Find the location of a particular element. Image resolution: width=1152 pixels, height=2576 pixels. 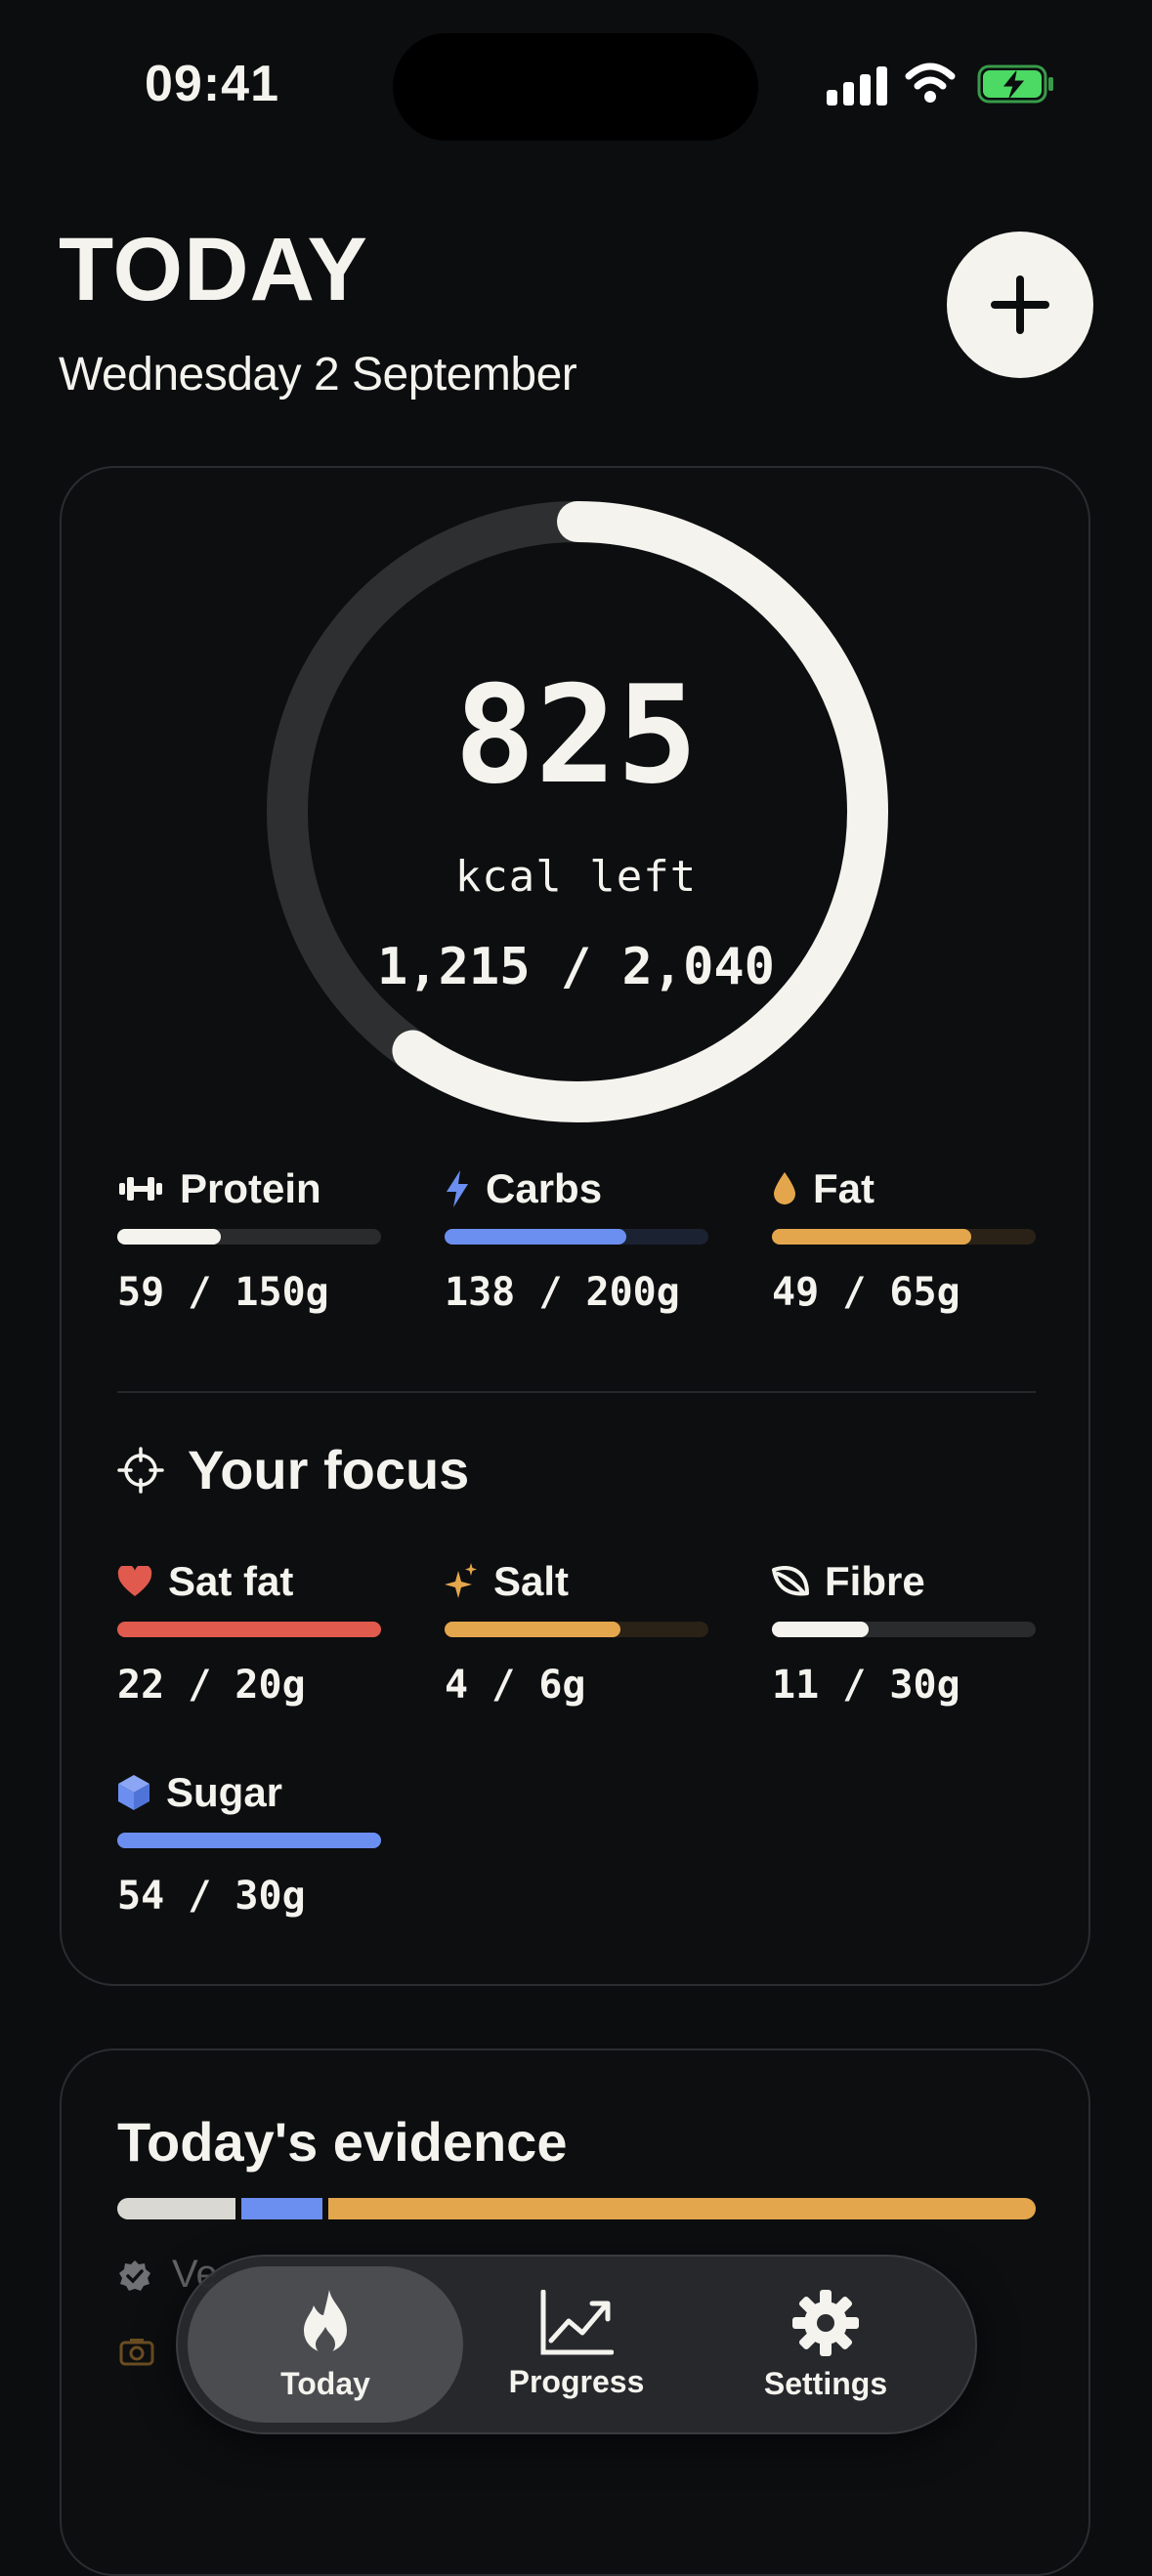

focus-label: Fibre is located at coordinates (875, 1581).